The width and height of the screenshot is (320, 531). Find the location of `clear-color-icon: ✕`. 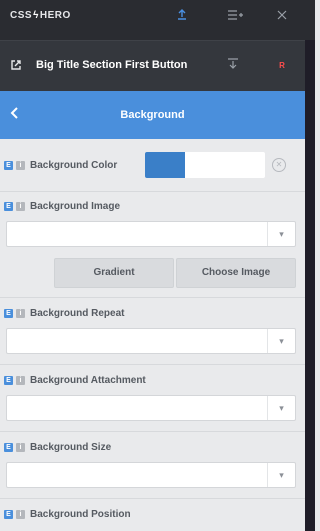

clear-color-icon: ✕ is located at coordinates (279, 165).